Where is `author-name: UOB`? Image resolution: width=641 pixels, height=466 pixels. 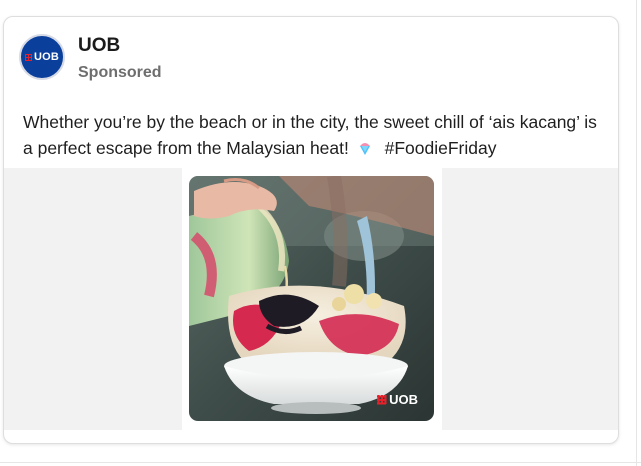
author-name: UOB is located at coordinates (99, 46).